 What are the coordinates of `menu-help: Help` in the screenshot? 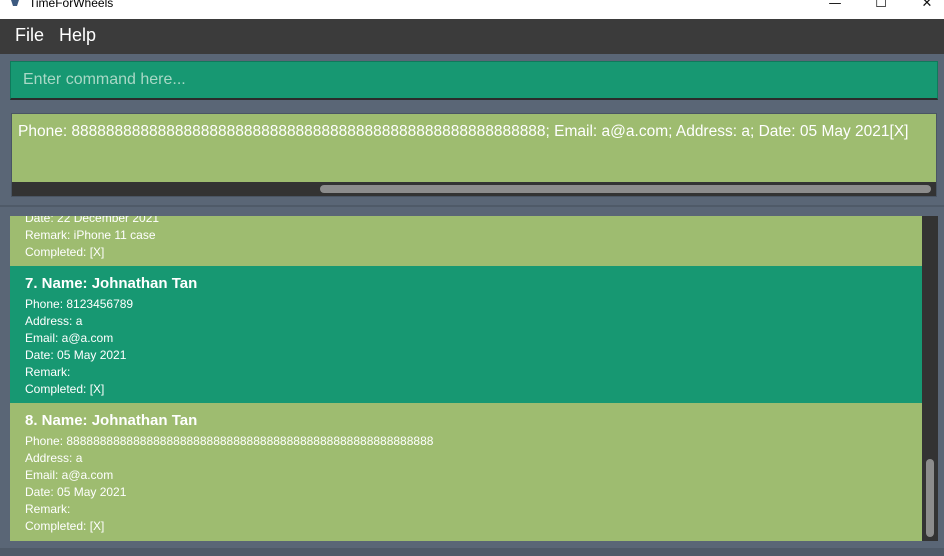 It's located at (77, 35).